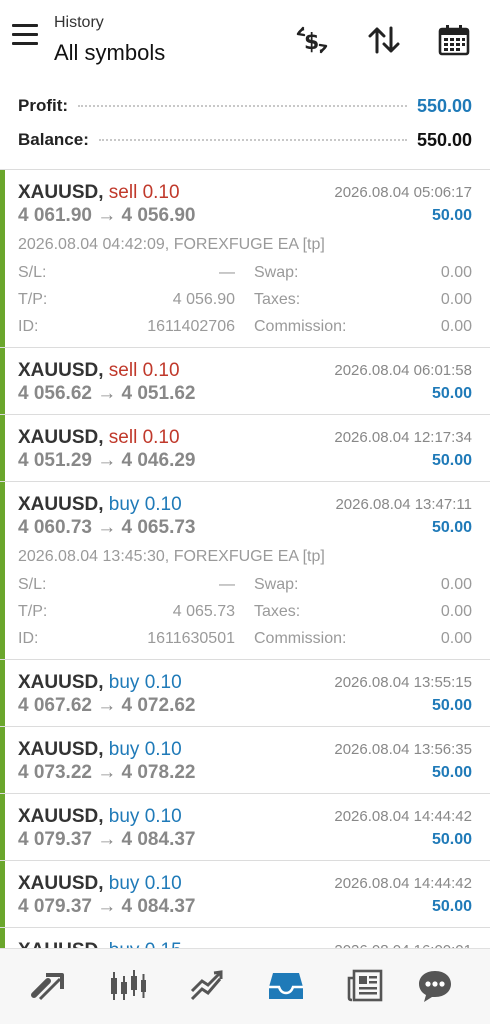  I want to click on news-icon, so click(365, 986).